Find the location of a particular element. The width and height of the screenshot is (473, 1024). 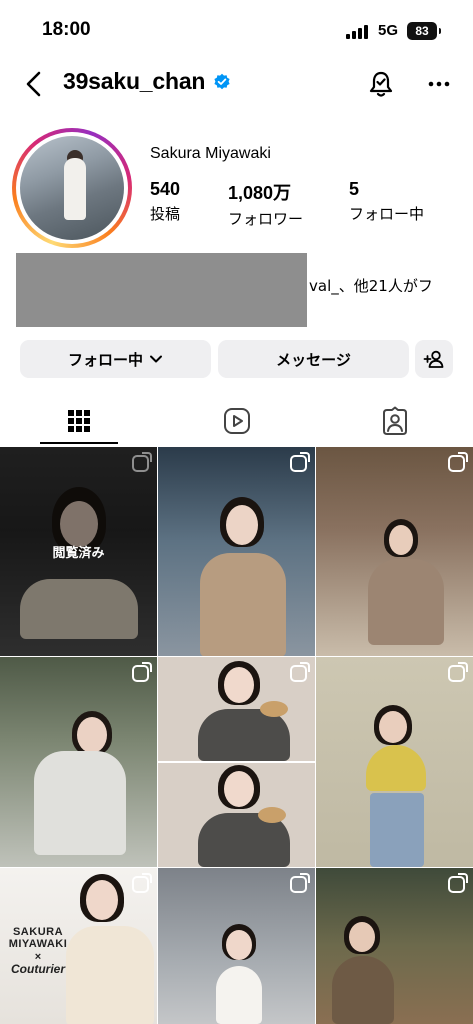

grid-post: SAKURA MIYAWAKI × Couturier is located at coordinates (78, 946).